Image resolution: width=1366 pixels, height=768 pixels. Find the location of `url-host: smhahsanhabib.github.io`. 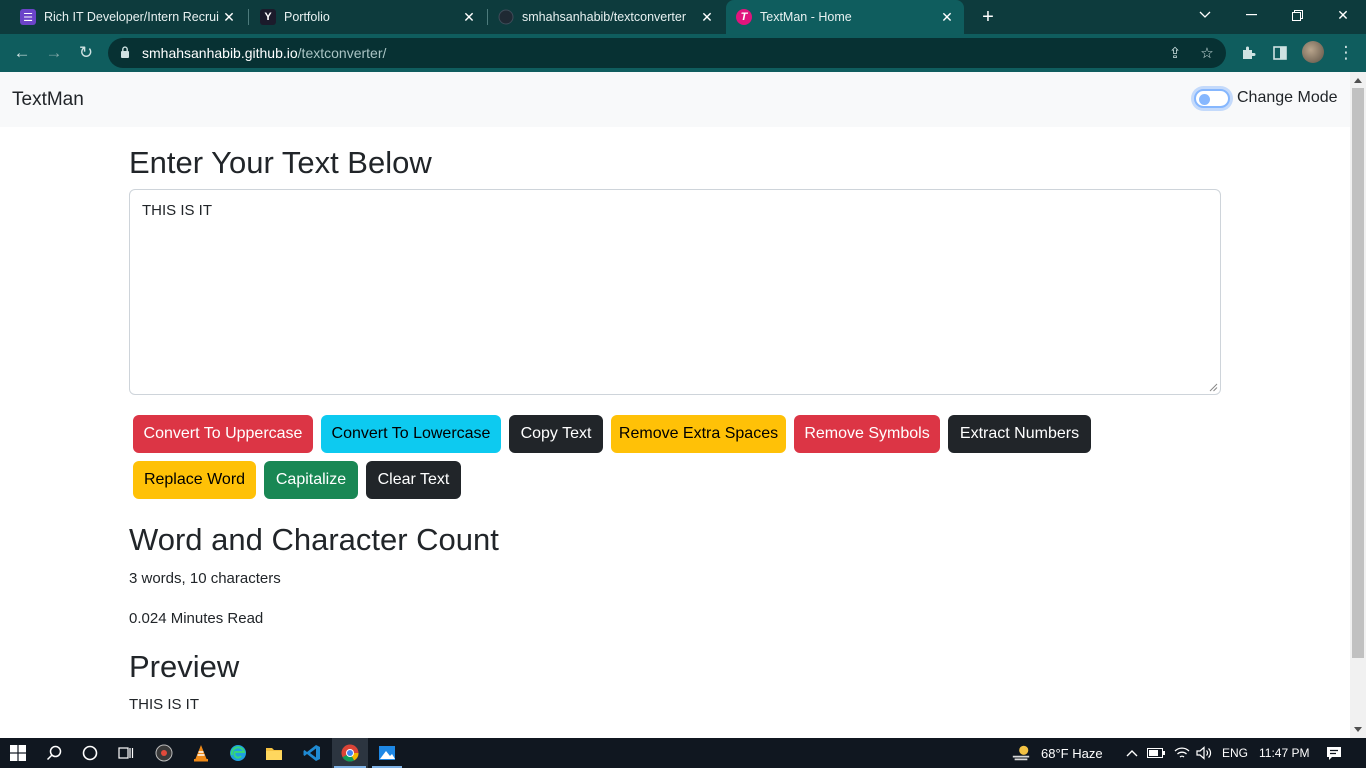

url-host: smhahsanhabib.github.io is located at coordinates (220, 53).